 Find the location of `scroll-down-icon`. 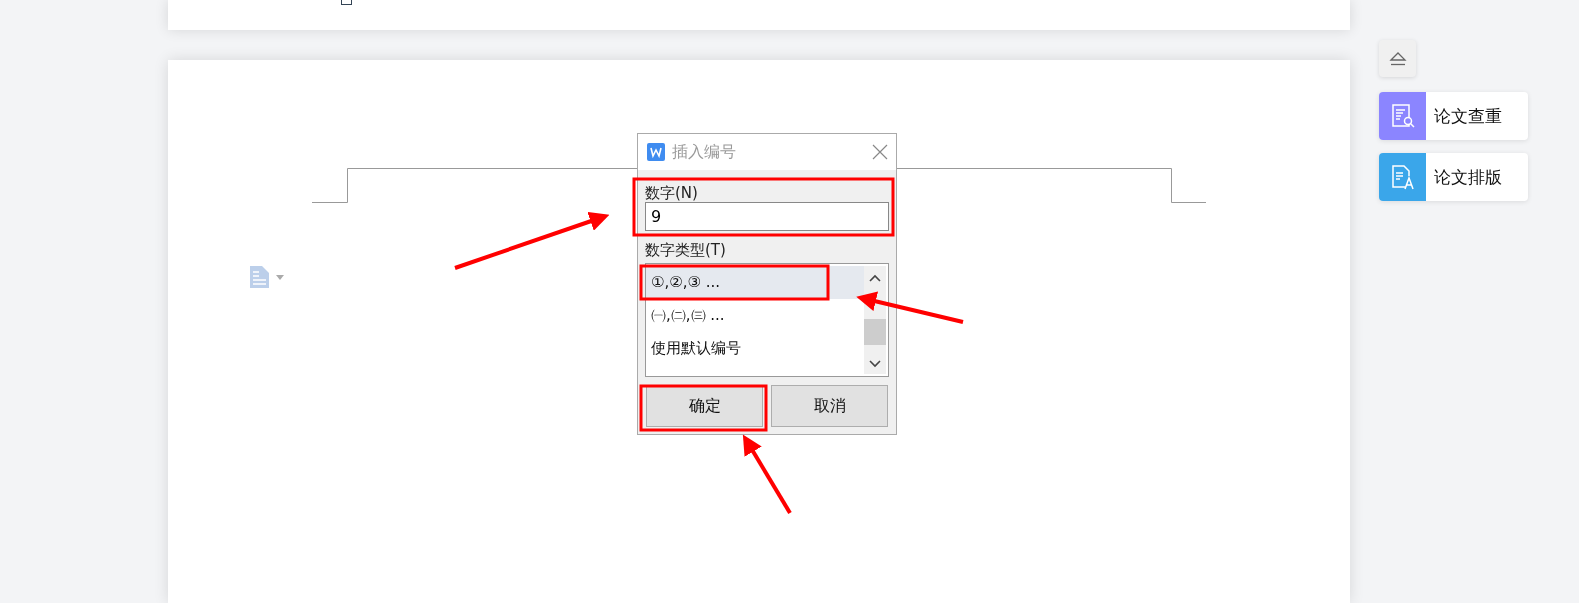

scroll-down-icon is located at coordinates (875, 364).